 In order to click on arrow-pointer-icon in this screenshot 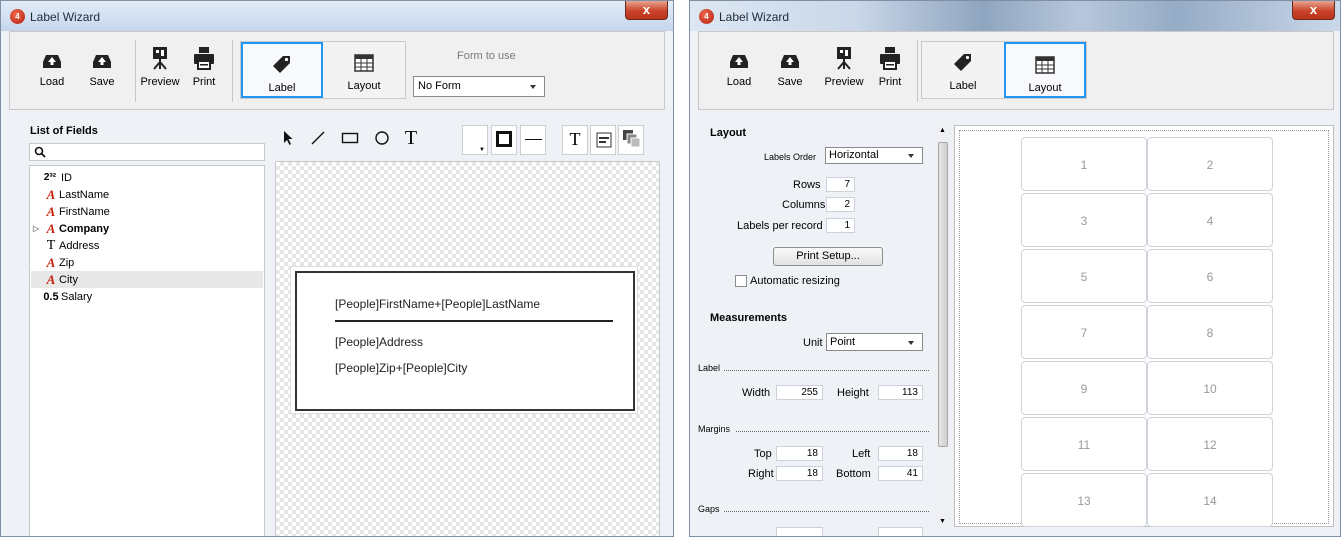, I will do `click(288, 138)`.